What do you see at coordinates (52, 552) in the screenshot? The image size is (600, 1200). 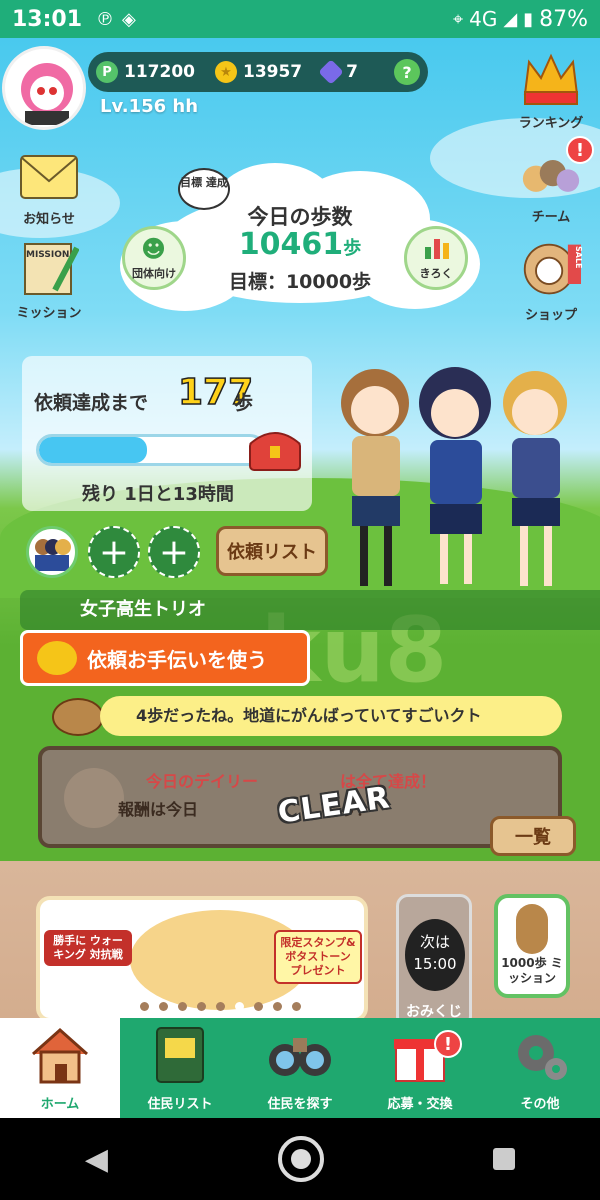 I see `team-member-slot` at bounding box center [52, 552].